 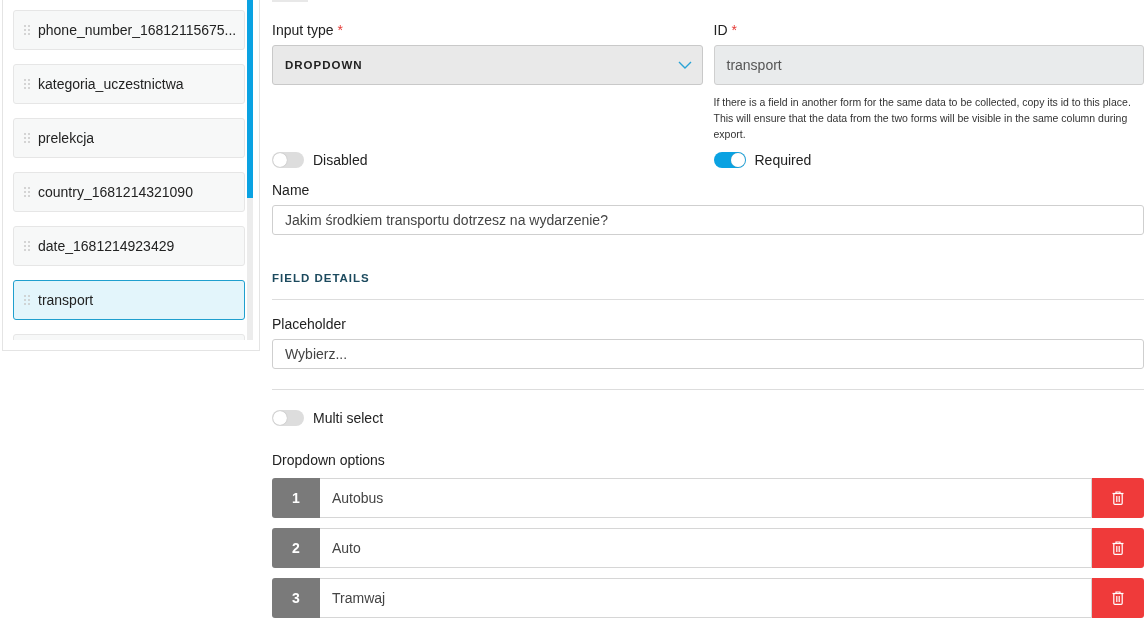 I want to click on field-label: Input type *, so click(x=308, y=30).